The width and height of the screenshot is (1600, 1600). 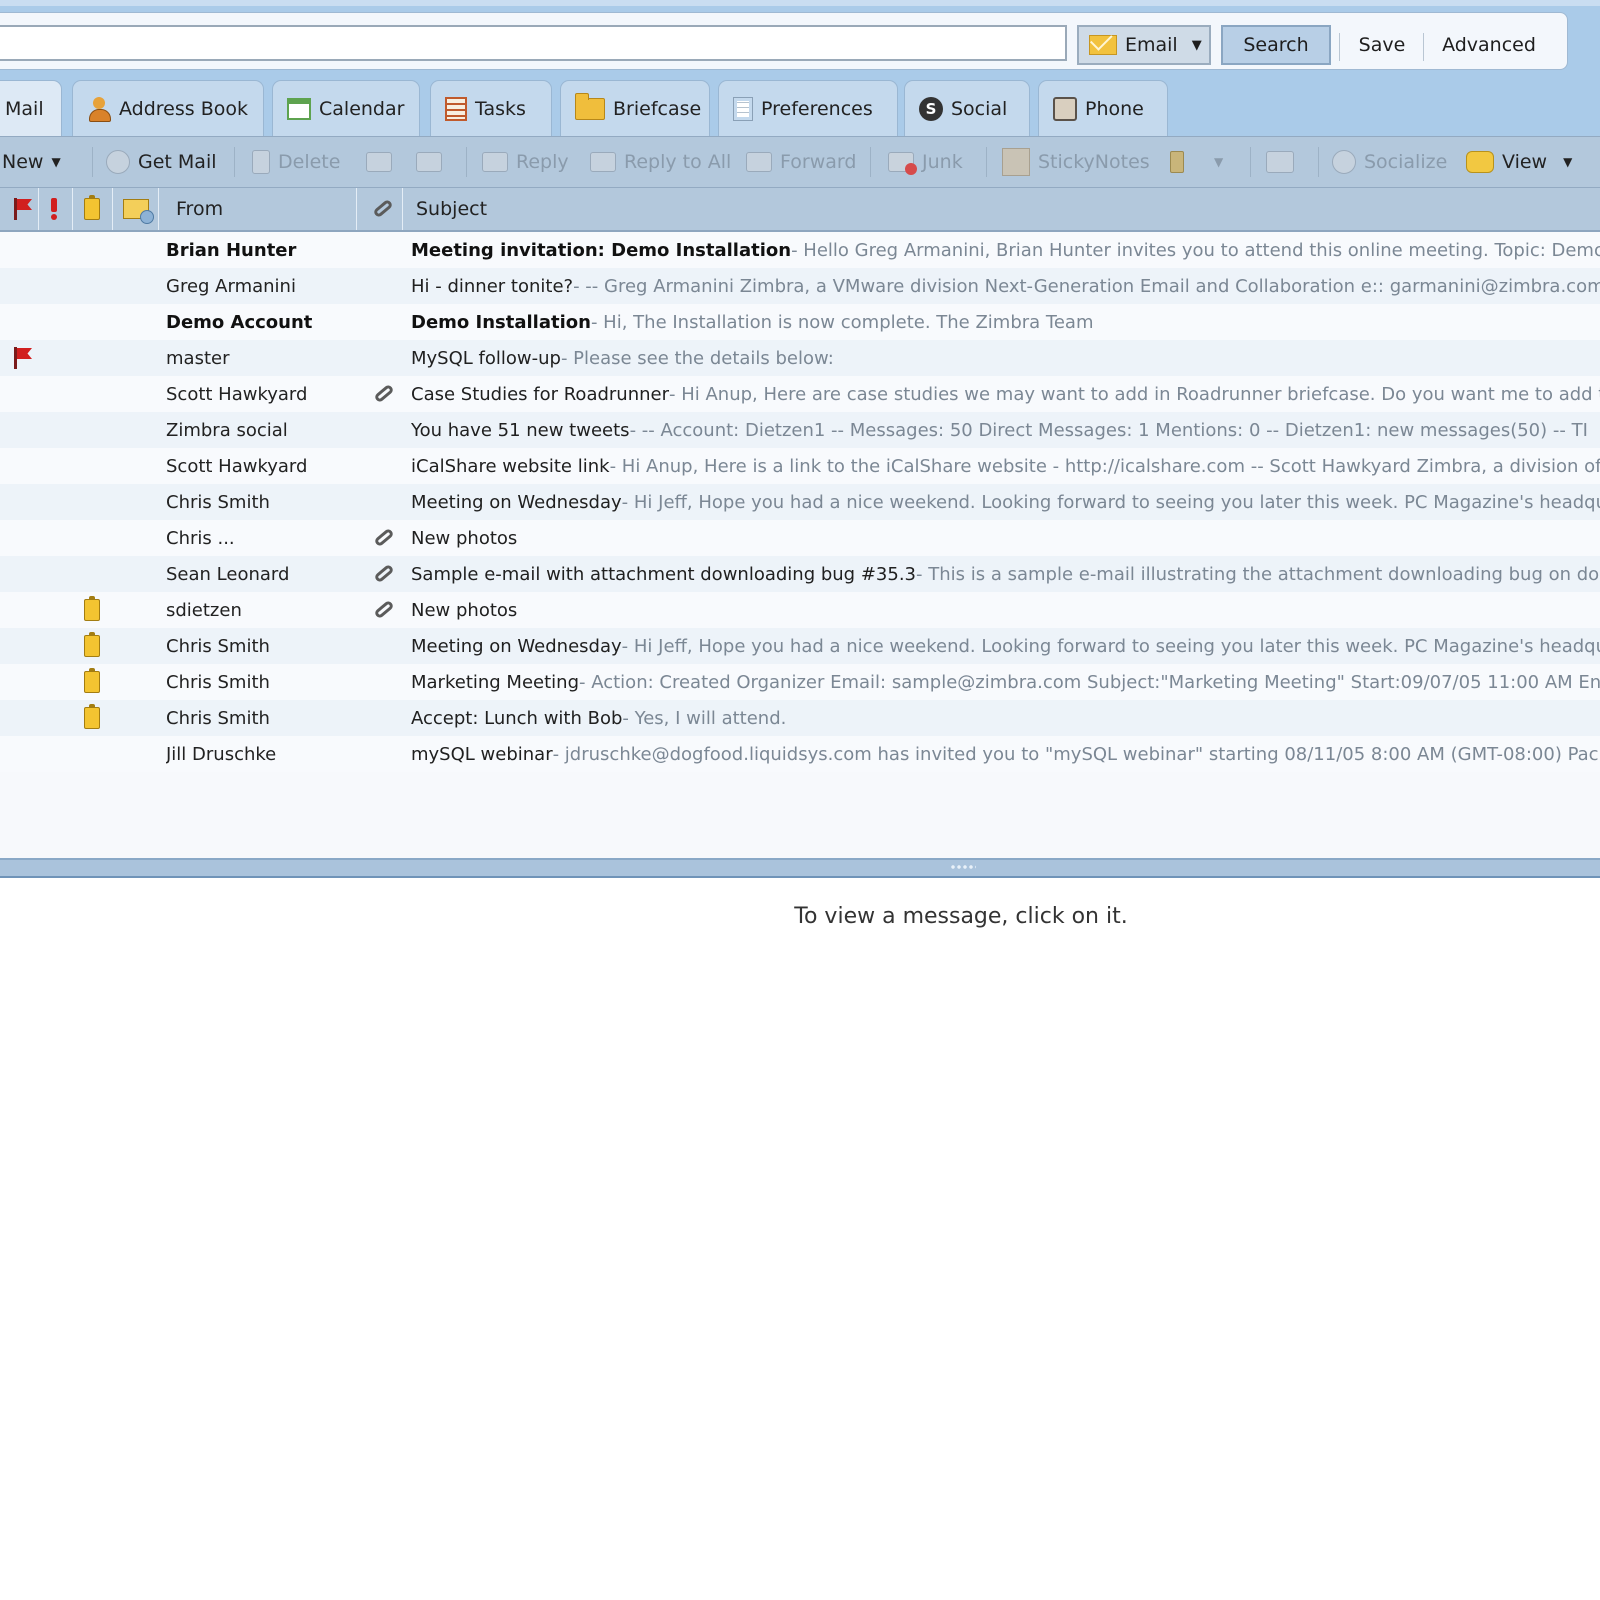 What do you see at coordinates (1144, 45) in the screenshot?
I see `search-type-button: Email ▼` at bounding box center [1144, 45].